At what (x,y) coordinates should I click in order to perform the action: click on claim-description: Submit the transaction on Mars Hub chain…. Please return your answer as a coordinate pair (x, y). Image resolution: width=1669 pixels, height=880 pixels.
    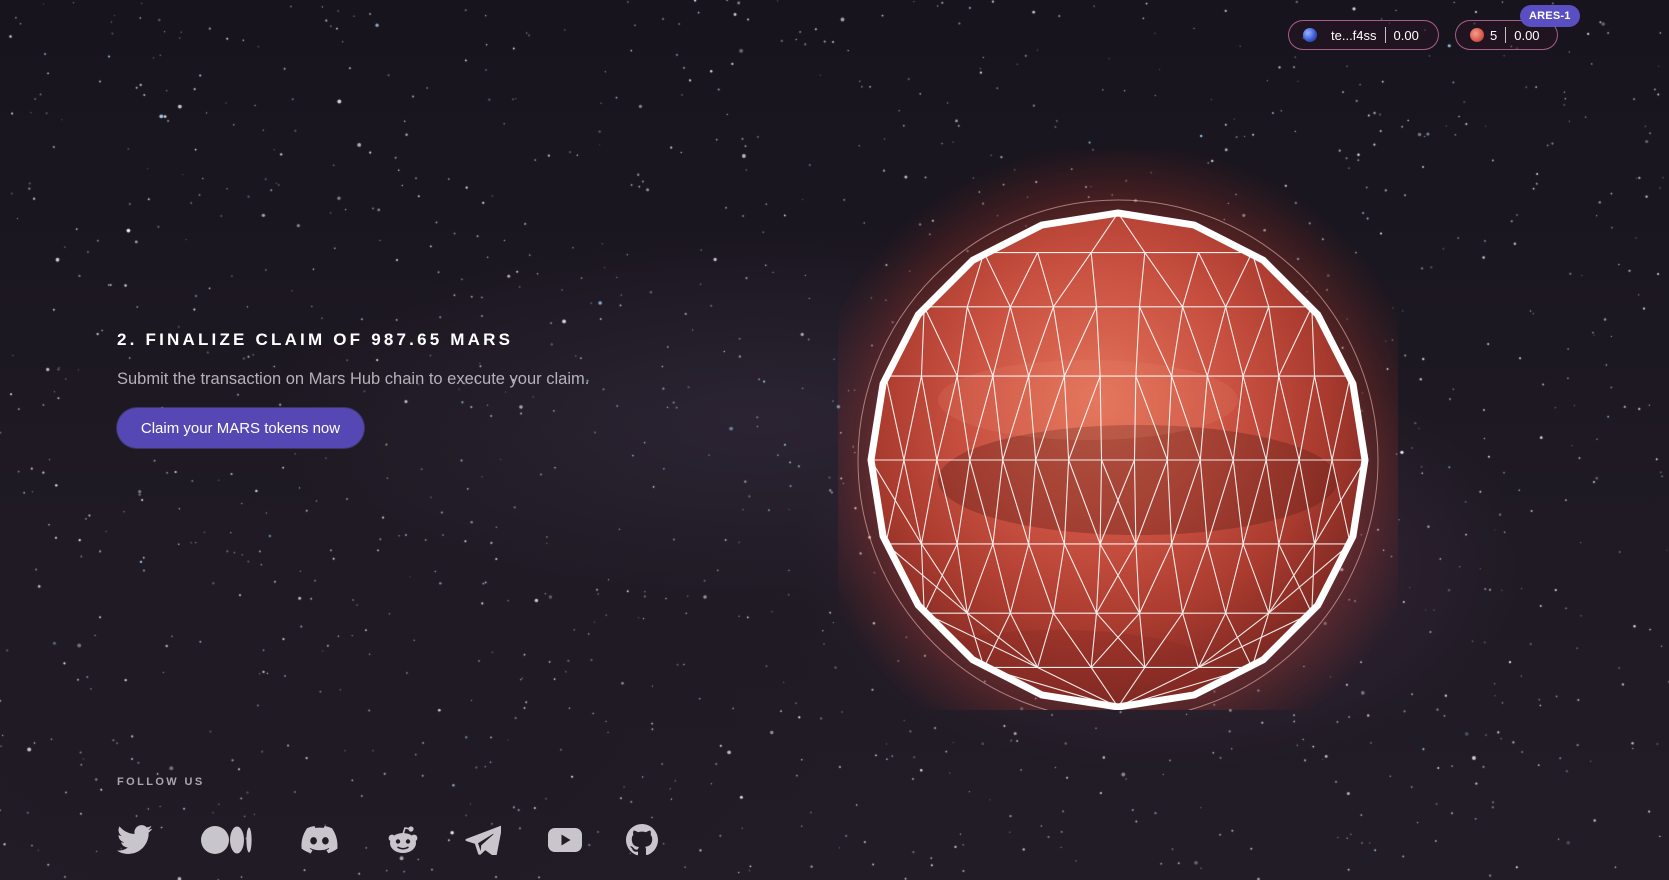
    Looking at the image, I should click on (353, 379).